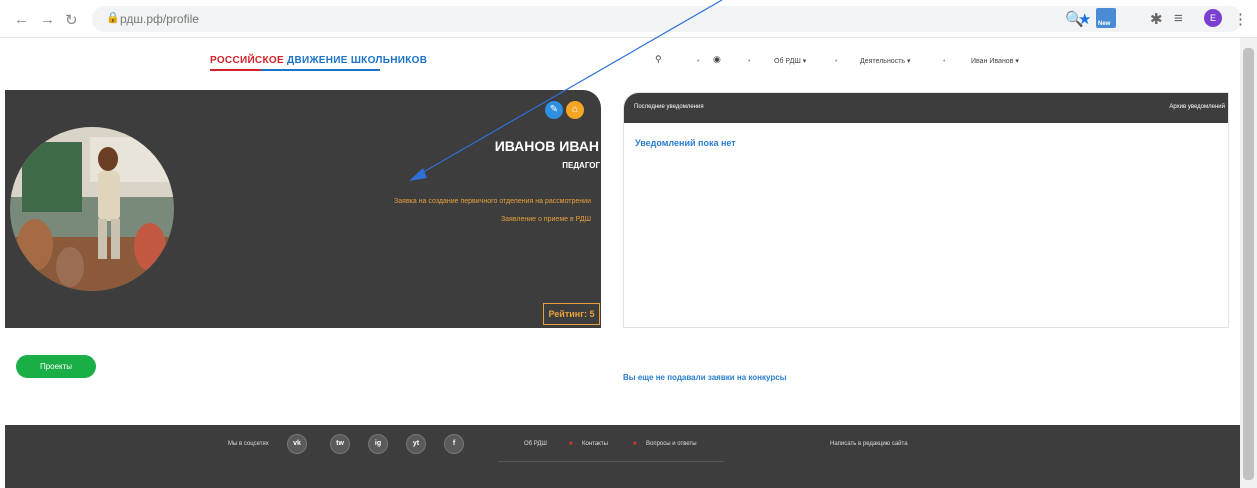 This screenshot has width=1257, height=488. I want to click on annotation-arrow, so click(566, 90).